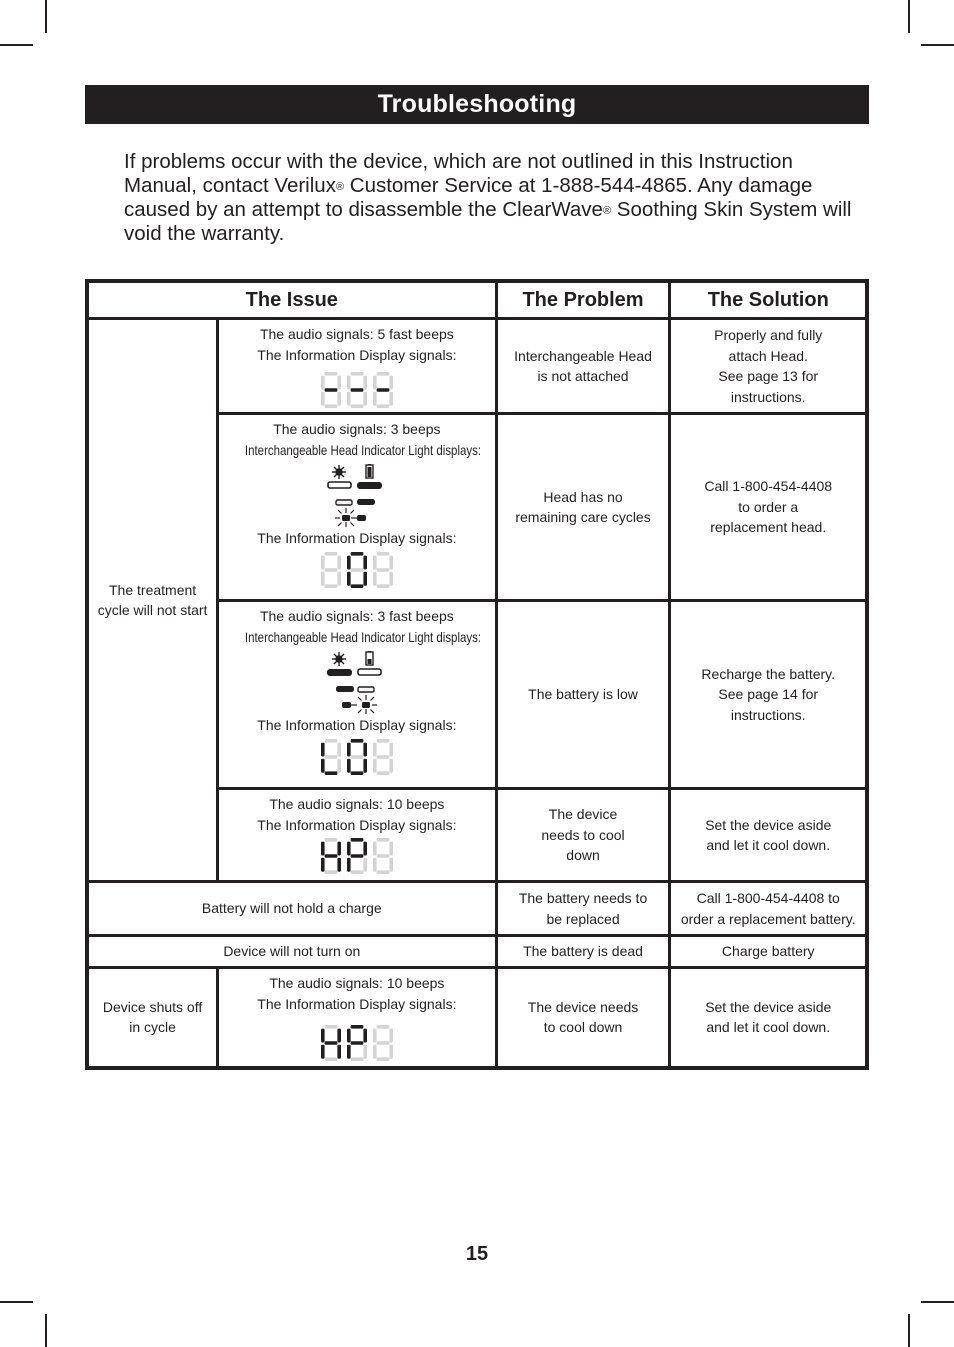  Describe the element at coordinates (768, 335) in the screenshot. I see `solution-line: Properly and fully` at that location.